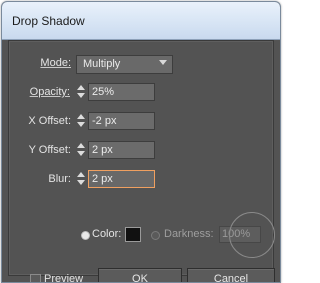 Image resolution: width=320 pixels, height=283 pixels. What do you see at coordinates (231, 275) in the screenshot?
I see `cancel-button: Cancel` at bounding box center [231, 275].